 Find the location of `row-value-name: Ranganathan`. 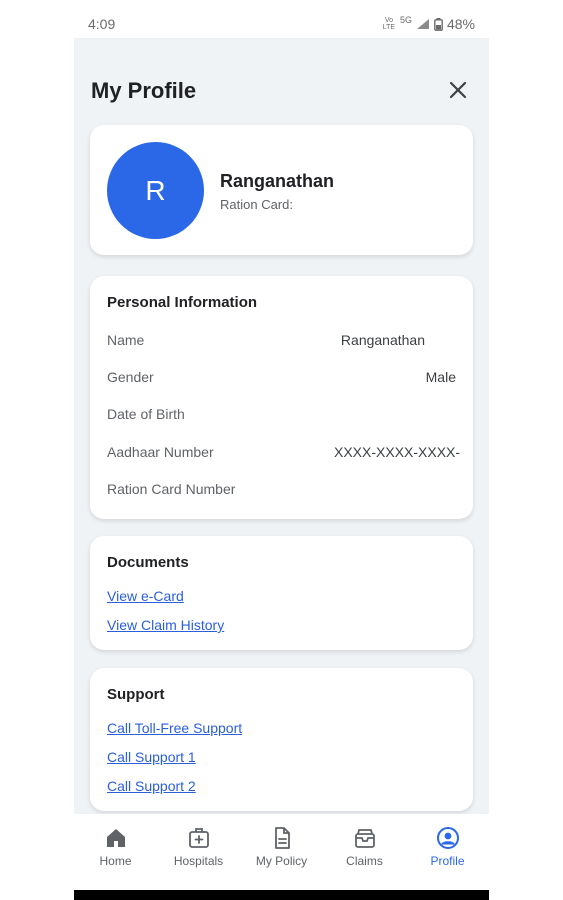

row-value-name: Ranganathan is located at coordinates (382, 340).